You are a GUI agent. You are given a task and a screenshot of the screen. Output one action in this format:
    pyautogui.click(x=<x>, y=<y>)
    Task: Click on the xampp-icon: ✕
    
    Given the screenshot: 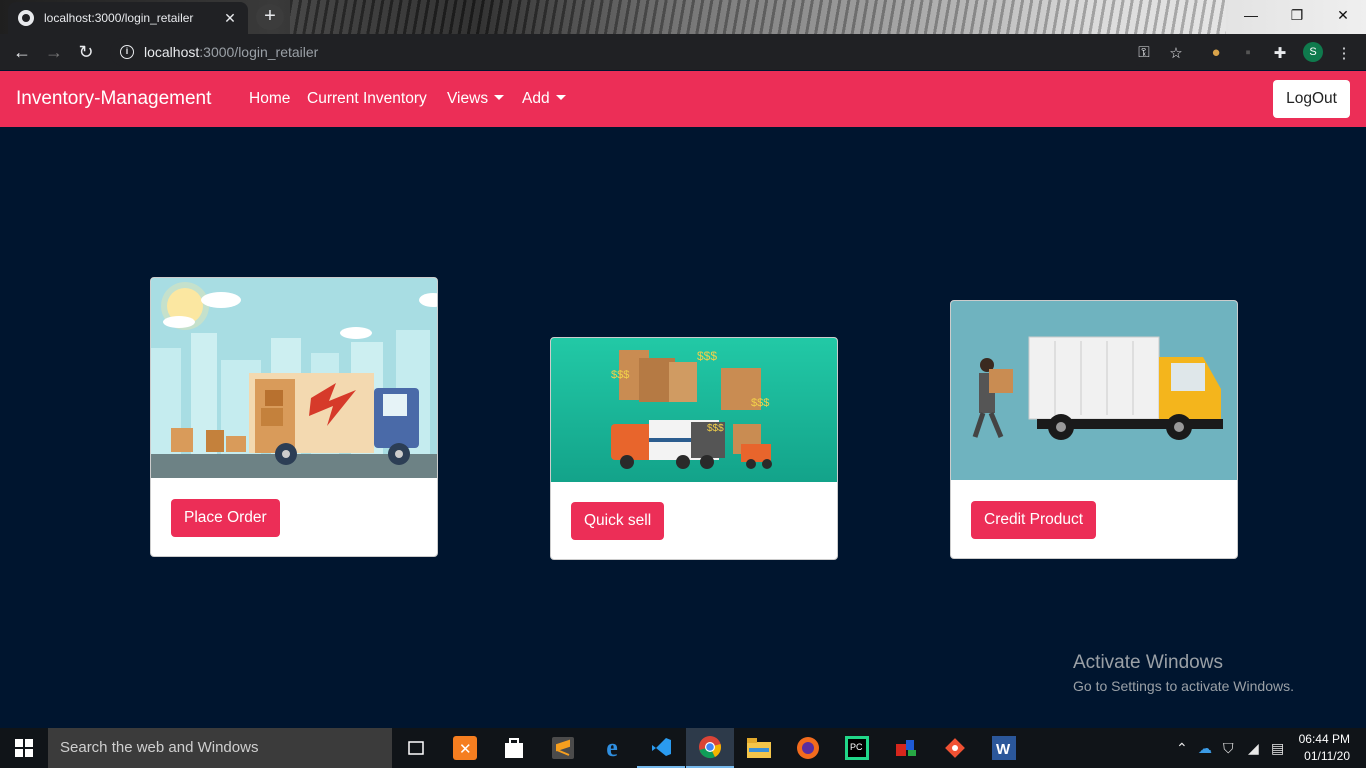 What is the action you would take?
    pyautogui.click(x=465, y=748)
    